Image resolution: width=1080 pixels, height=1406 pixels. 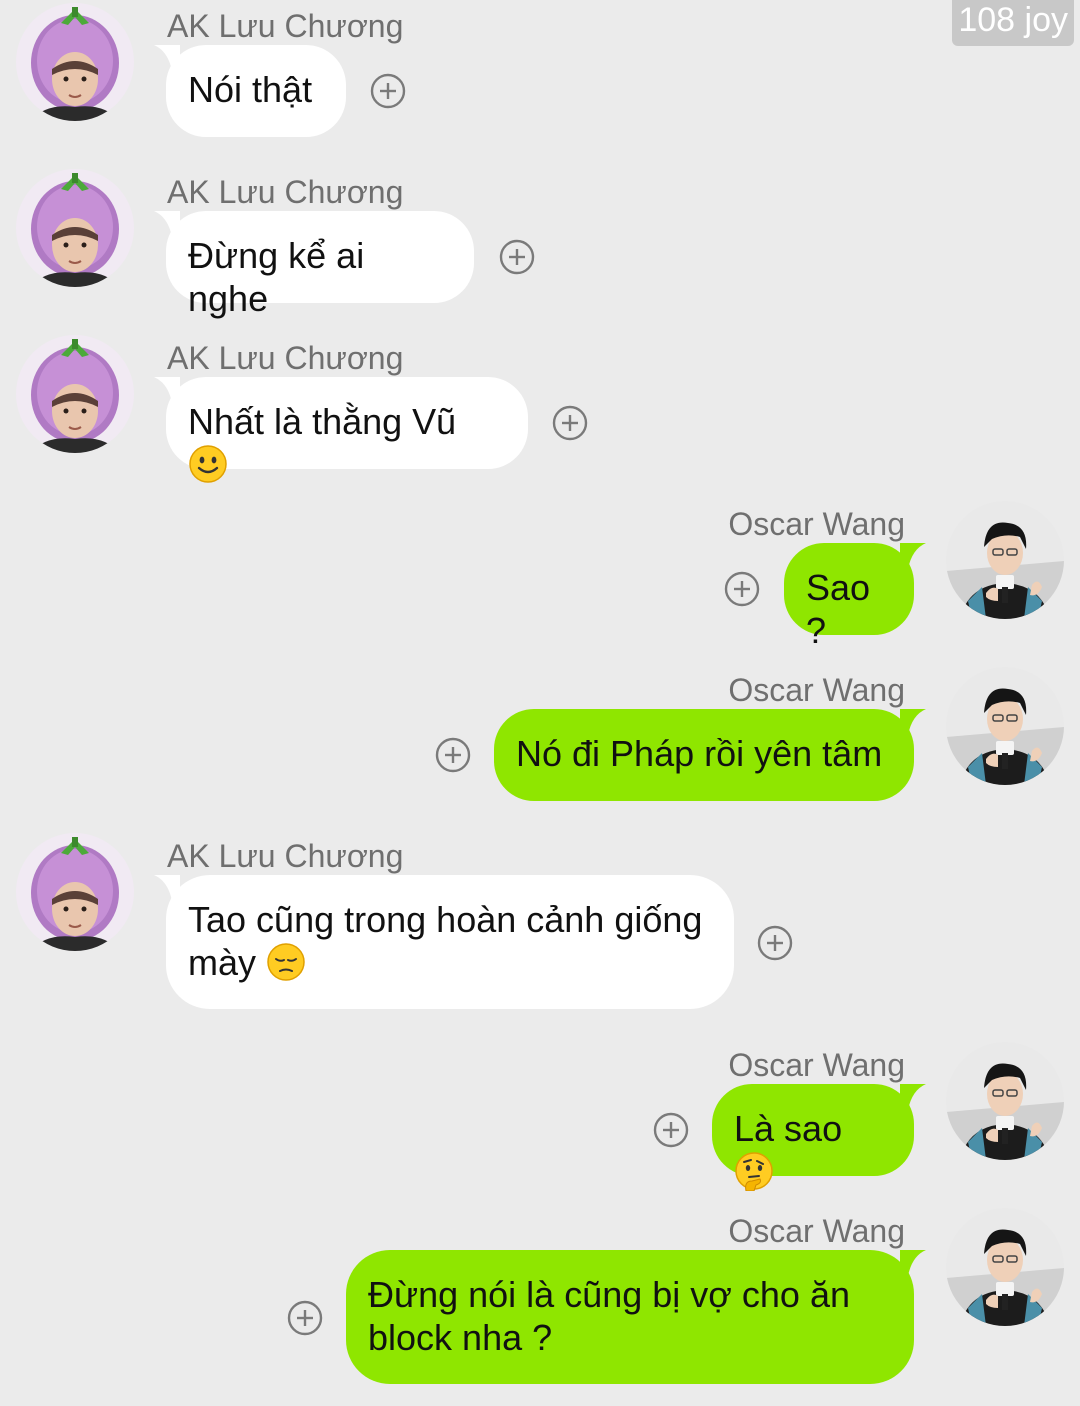 I want to click on thinking-face-icon, so click(x=754, y=1171).